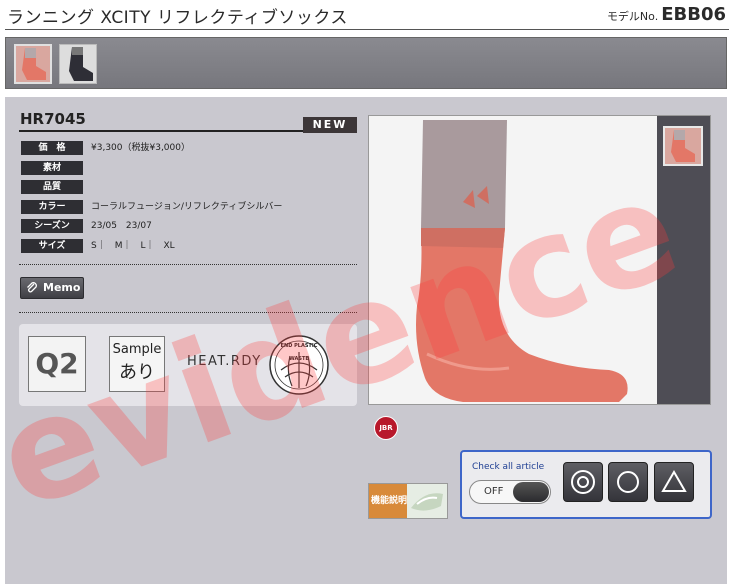  I want to click on product-code: HR7045, so click(53, 119).